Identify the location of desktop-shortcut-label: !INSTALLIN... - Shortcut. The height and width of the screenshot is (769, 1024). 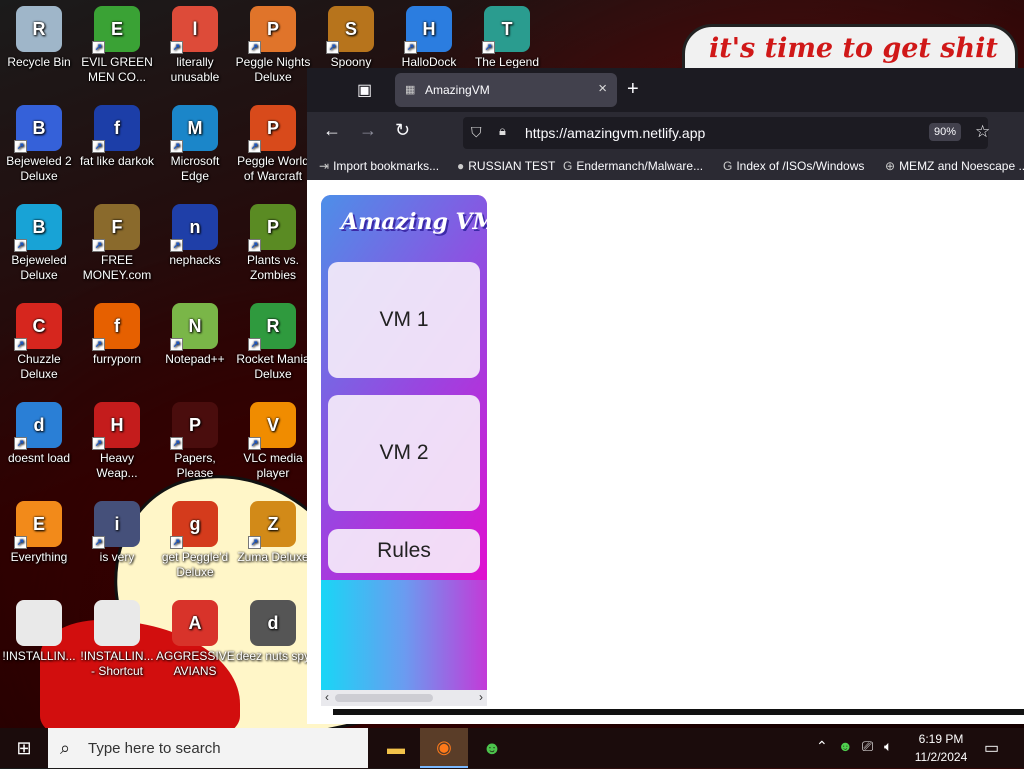
(117, 663).